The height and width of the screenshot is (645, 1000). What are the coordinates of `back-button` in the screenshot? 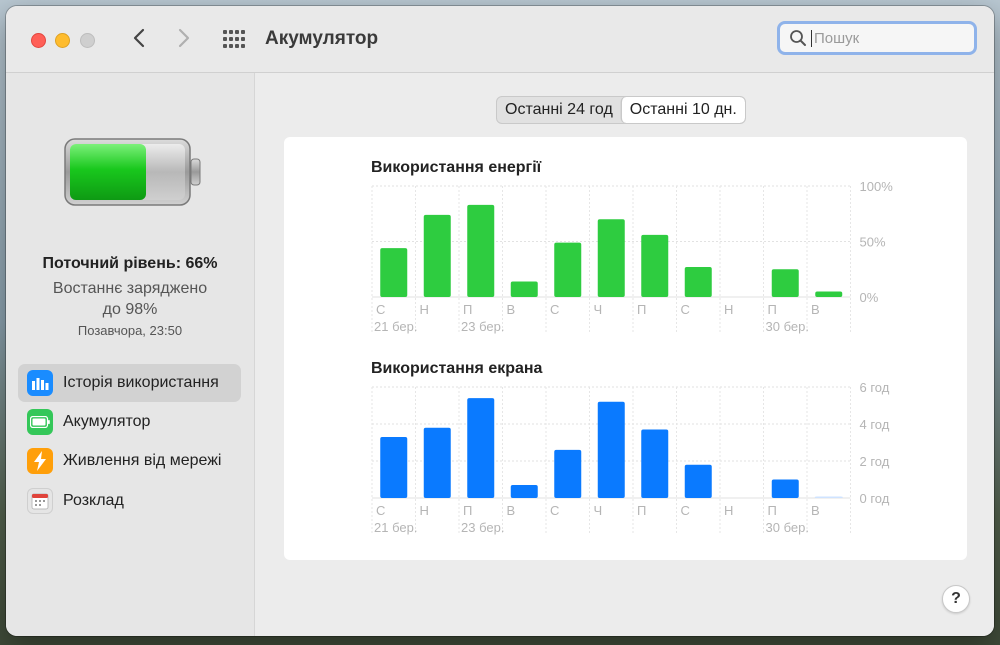 It's located at (139, 38).